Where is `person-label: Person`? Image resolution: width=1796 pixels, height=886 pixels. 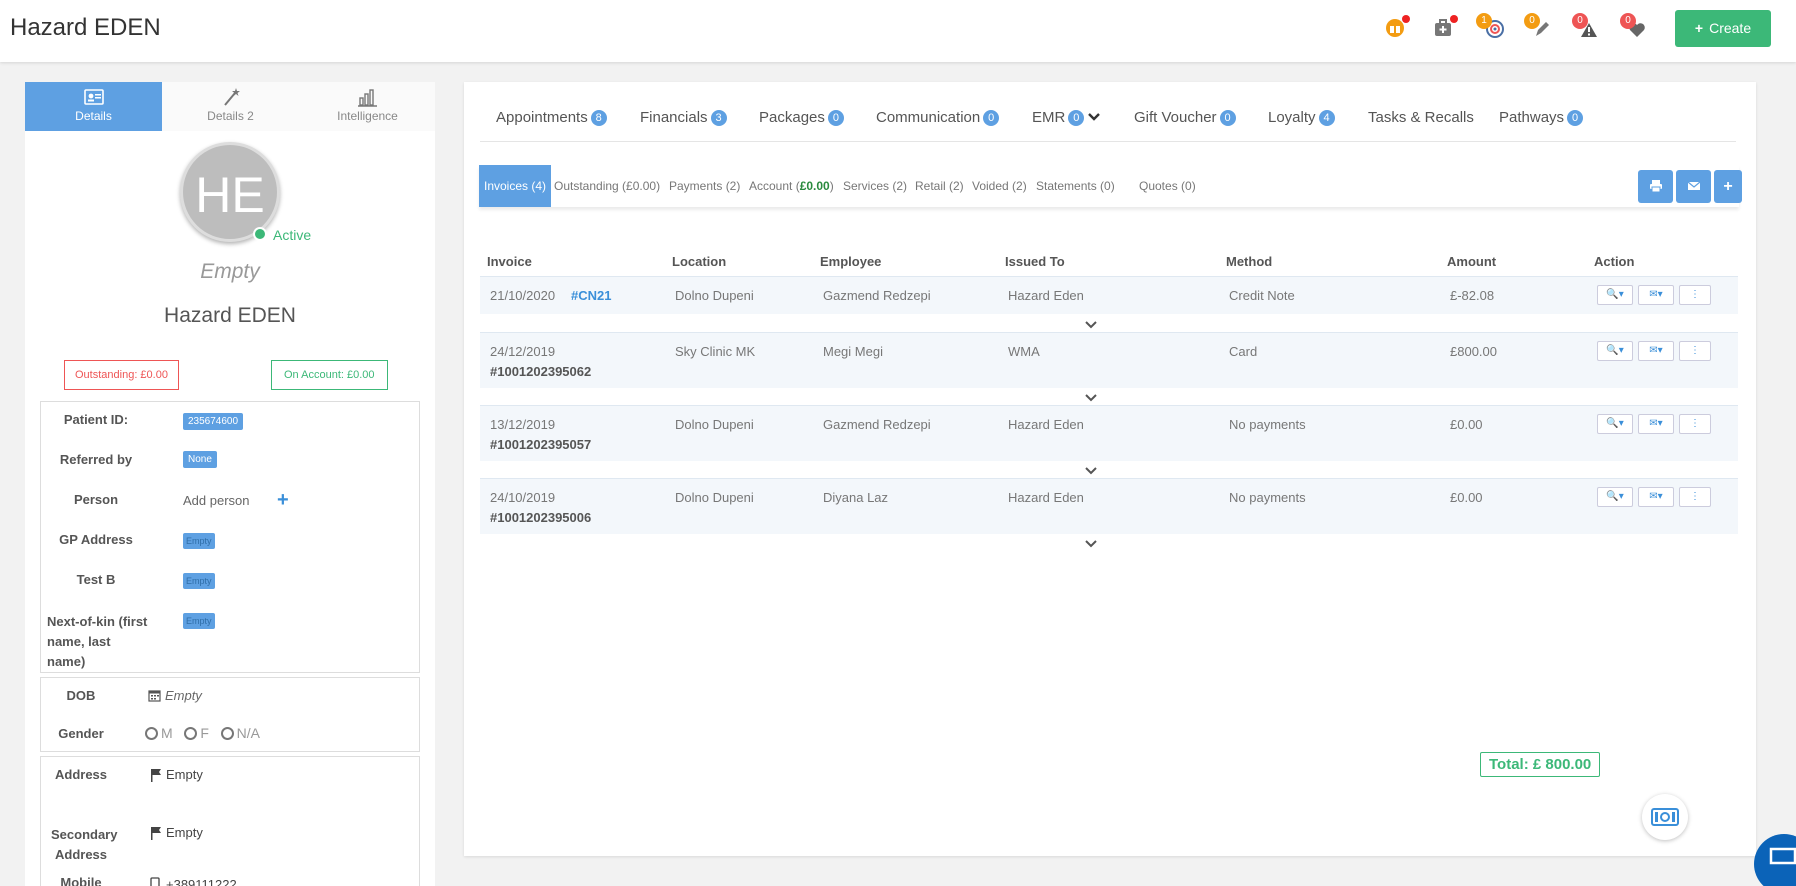
person-label: Person is located at coordinates (96, 499).